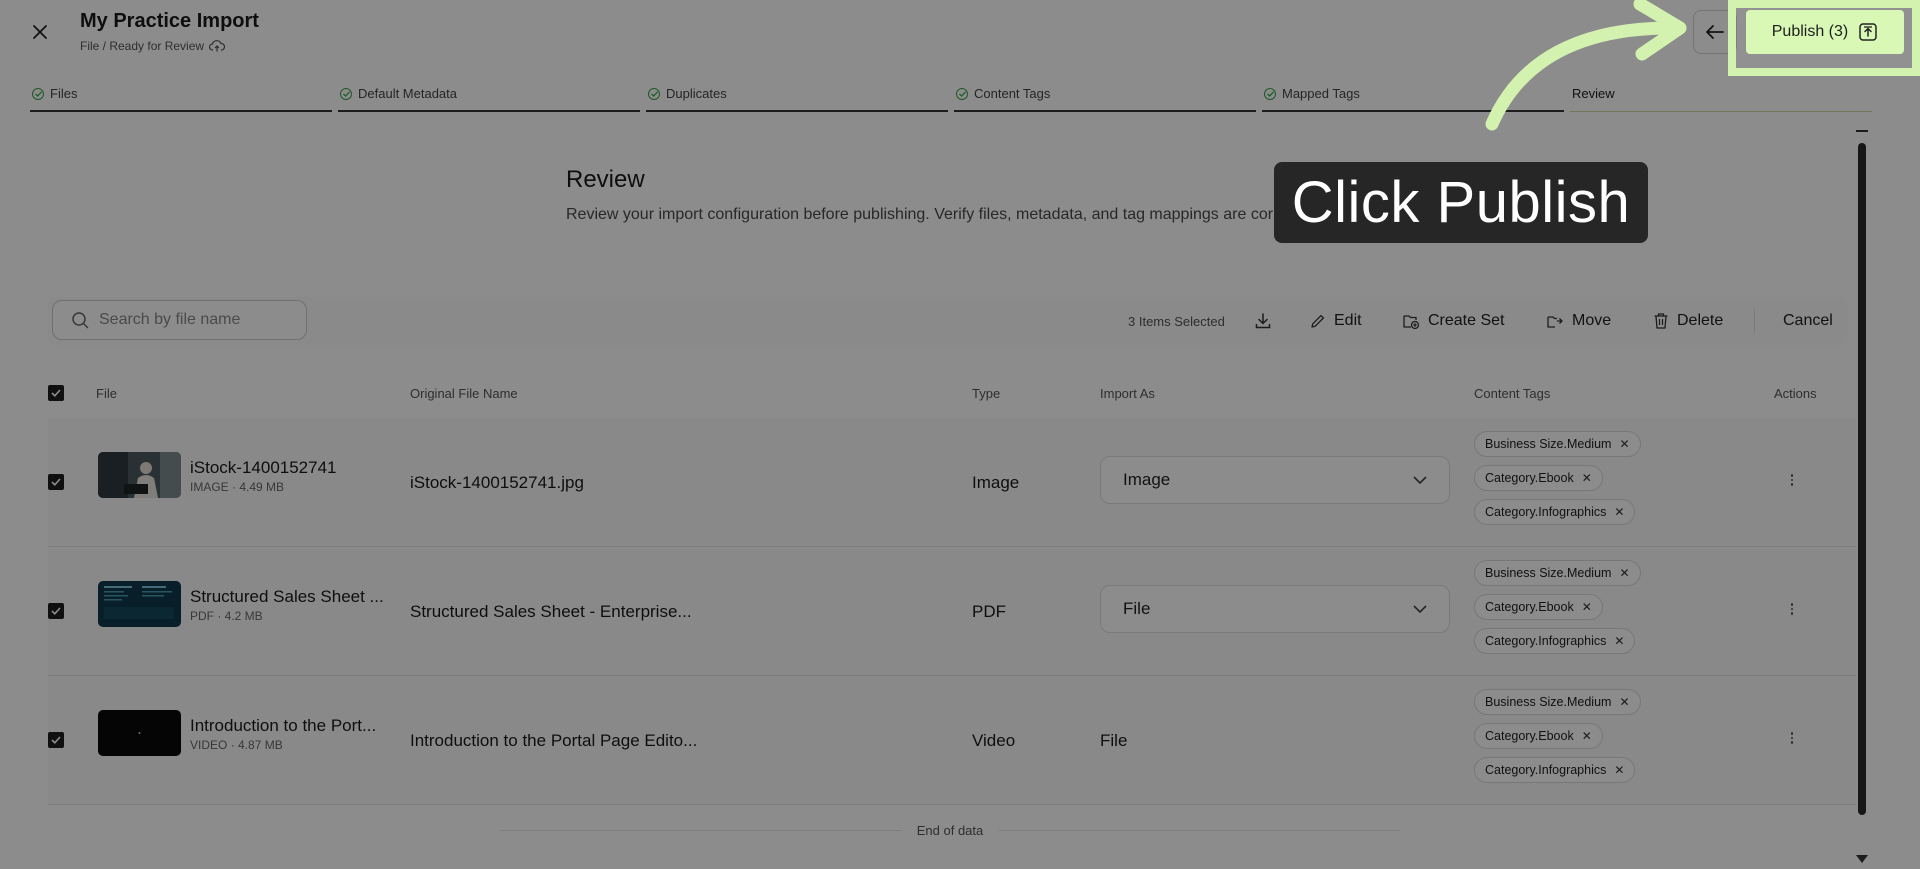  I want to click on edit-button: Edit, so click(1336, 321).